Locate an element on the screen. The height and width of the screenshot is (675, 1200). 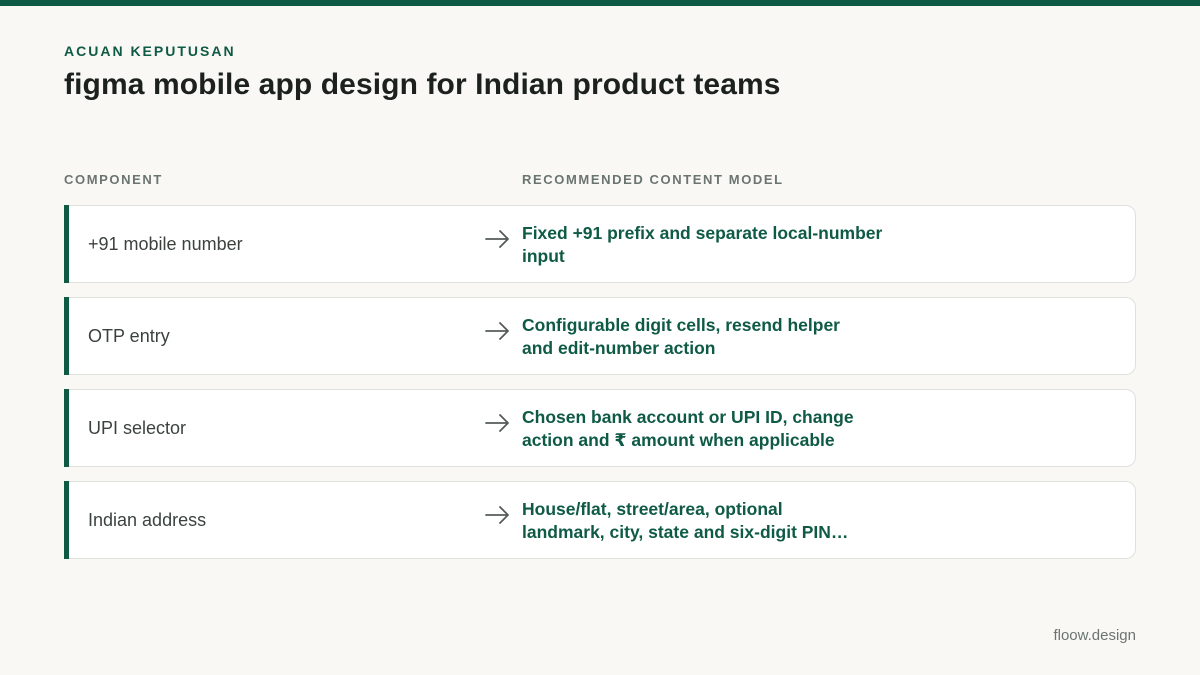
row-component-label: OTP entry is located at coordinates (129, 335).